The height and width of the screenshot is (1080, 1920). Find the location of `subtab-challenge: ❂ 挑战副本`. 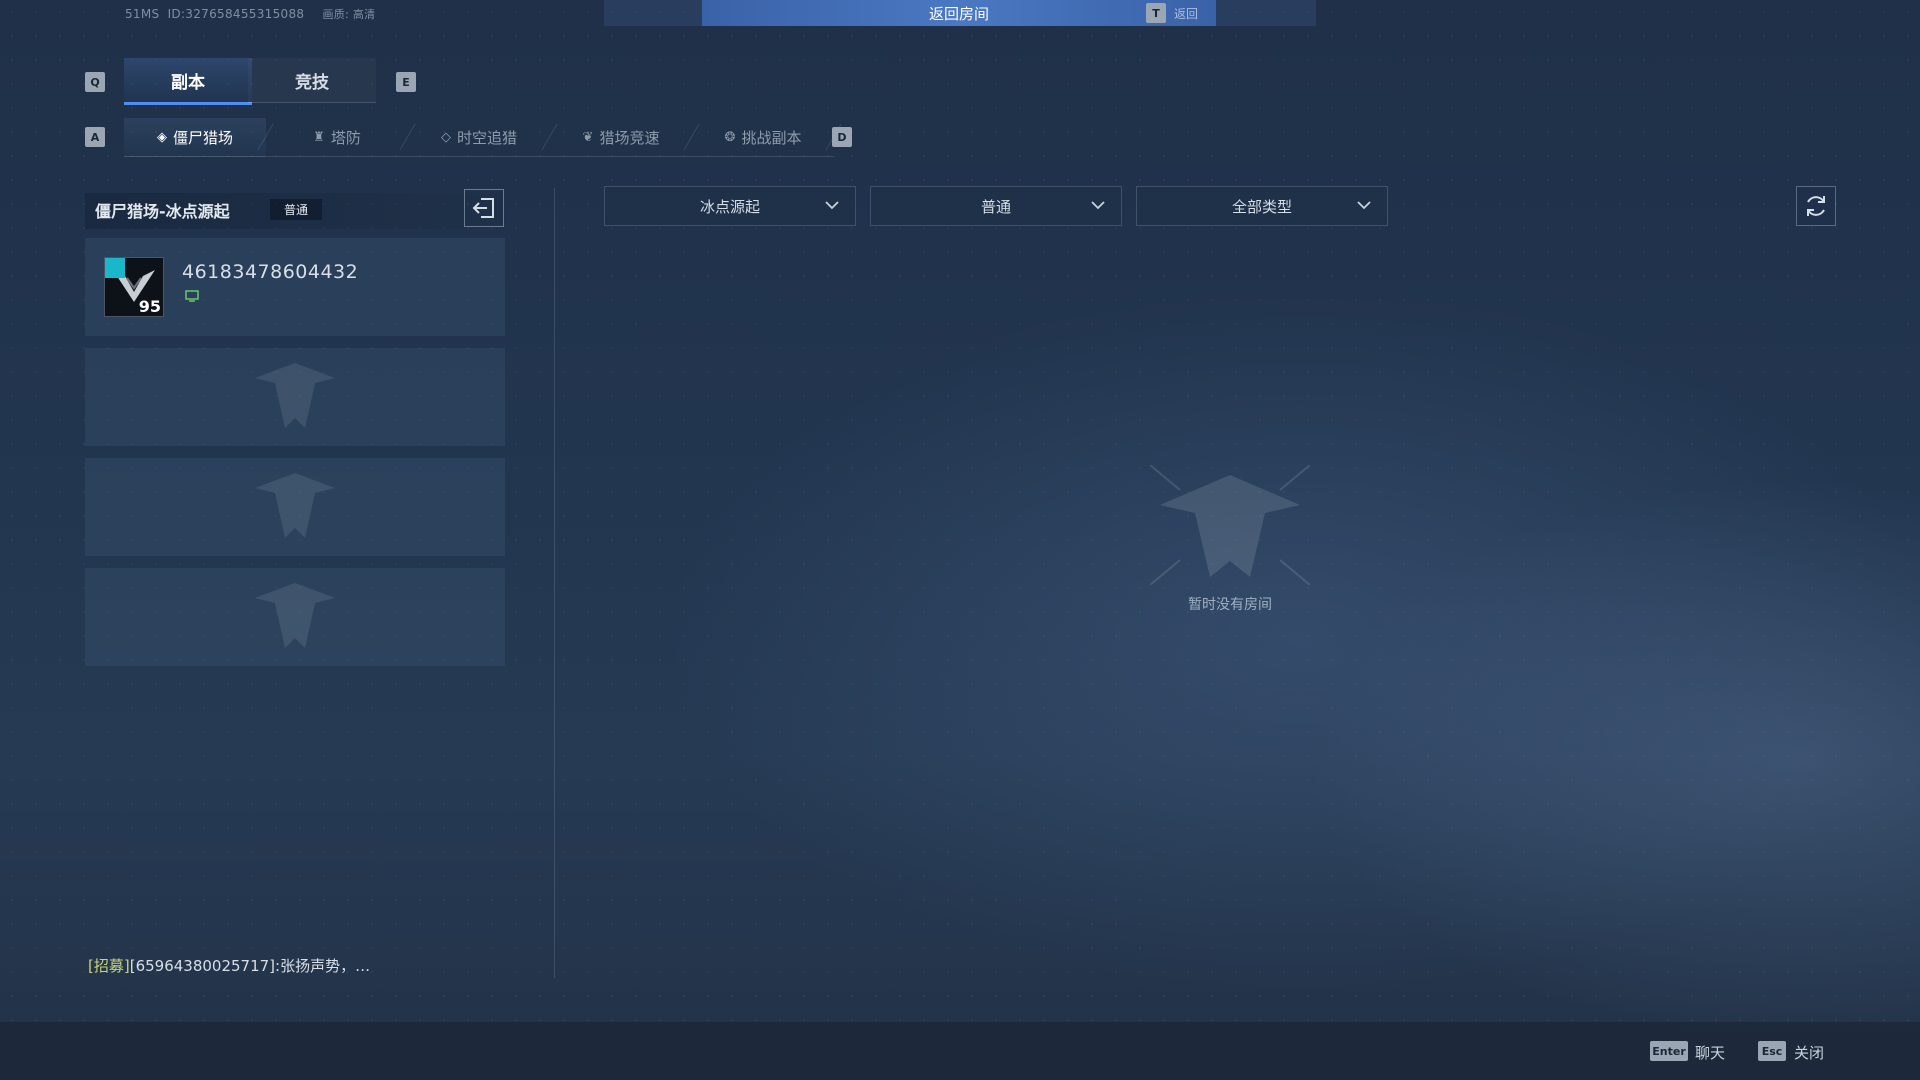

subtab-challenge: ❂ 挑战副本 is located at coordinates (763, 137).